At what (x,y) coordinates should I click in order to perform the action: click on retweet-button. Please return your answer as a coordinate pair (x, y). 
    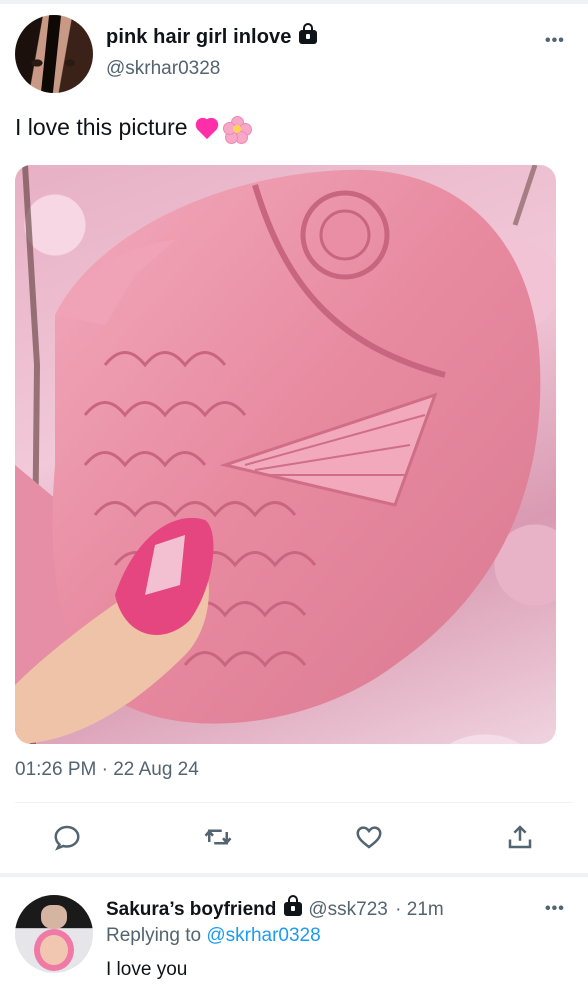
    Looking at the image, I should click on (218, 837).